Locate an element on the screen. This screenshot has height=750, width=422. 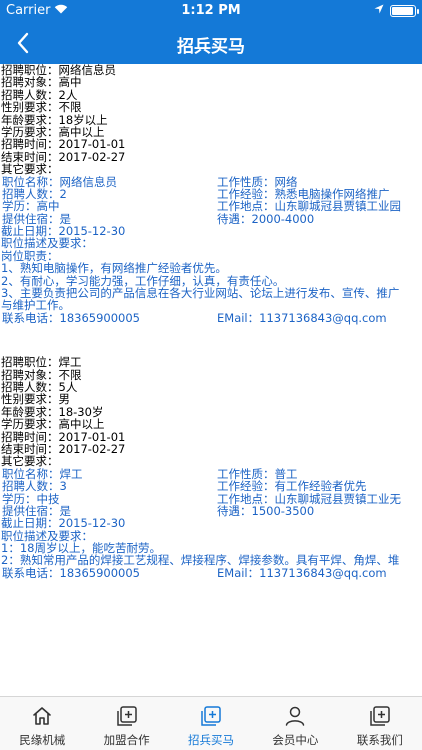
job-header-line: 招聘时间：2017-01-01 is located at coordinates (63, 144).